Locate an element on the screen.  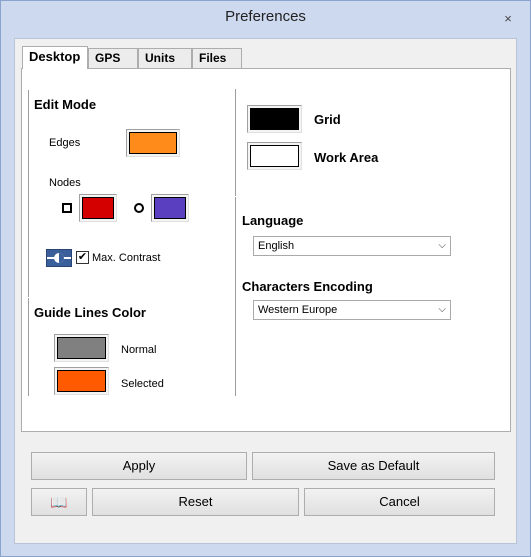
language-select: English ⌵ is located at coordinates (352, 246).